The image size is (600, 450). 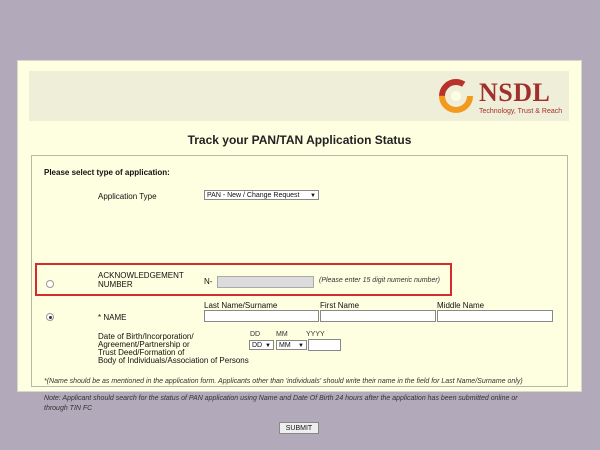 I want to click on submit-button: SUBMIT, so click(x=299, y=428).